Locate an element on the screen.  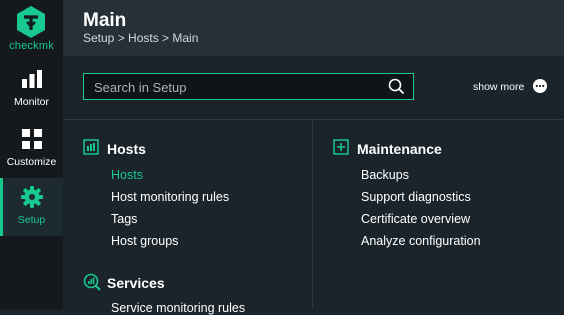
nav-monitor-label: Monitor is located at coordinates (31, 102).